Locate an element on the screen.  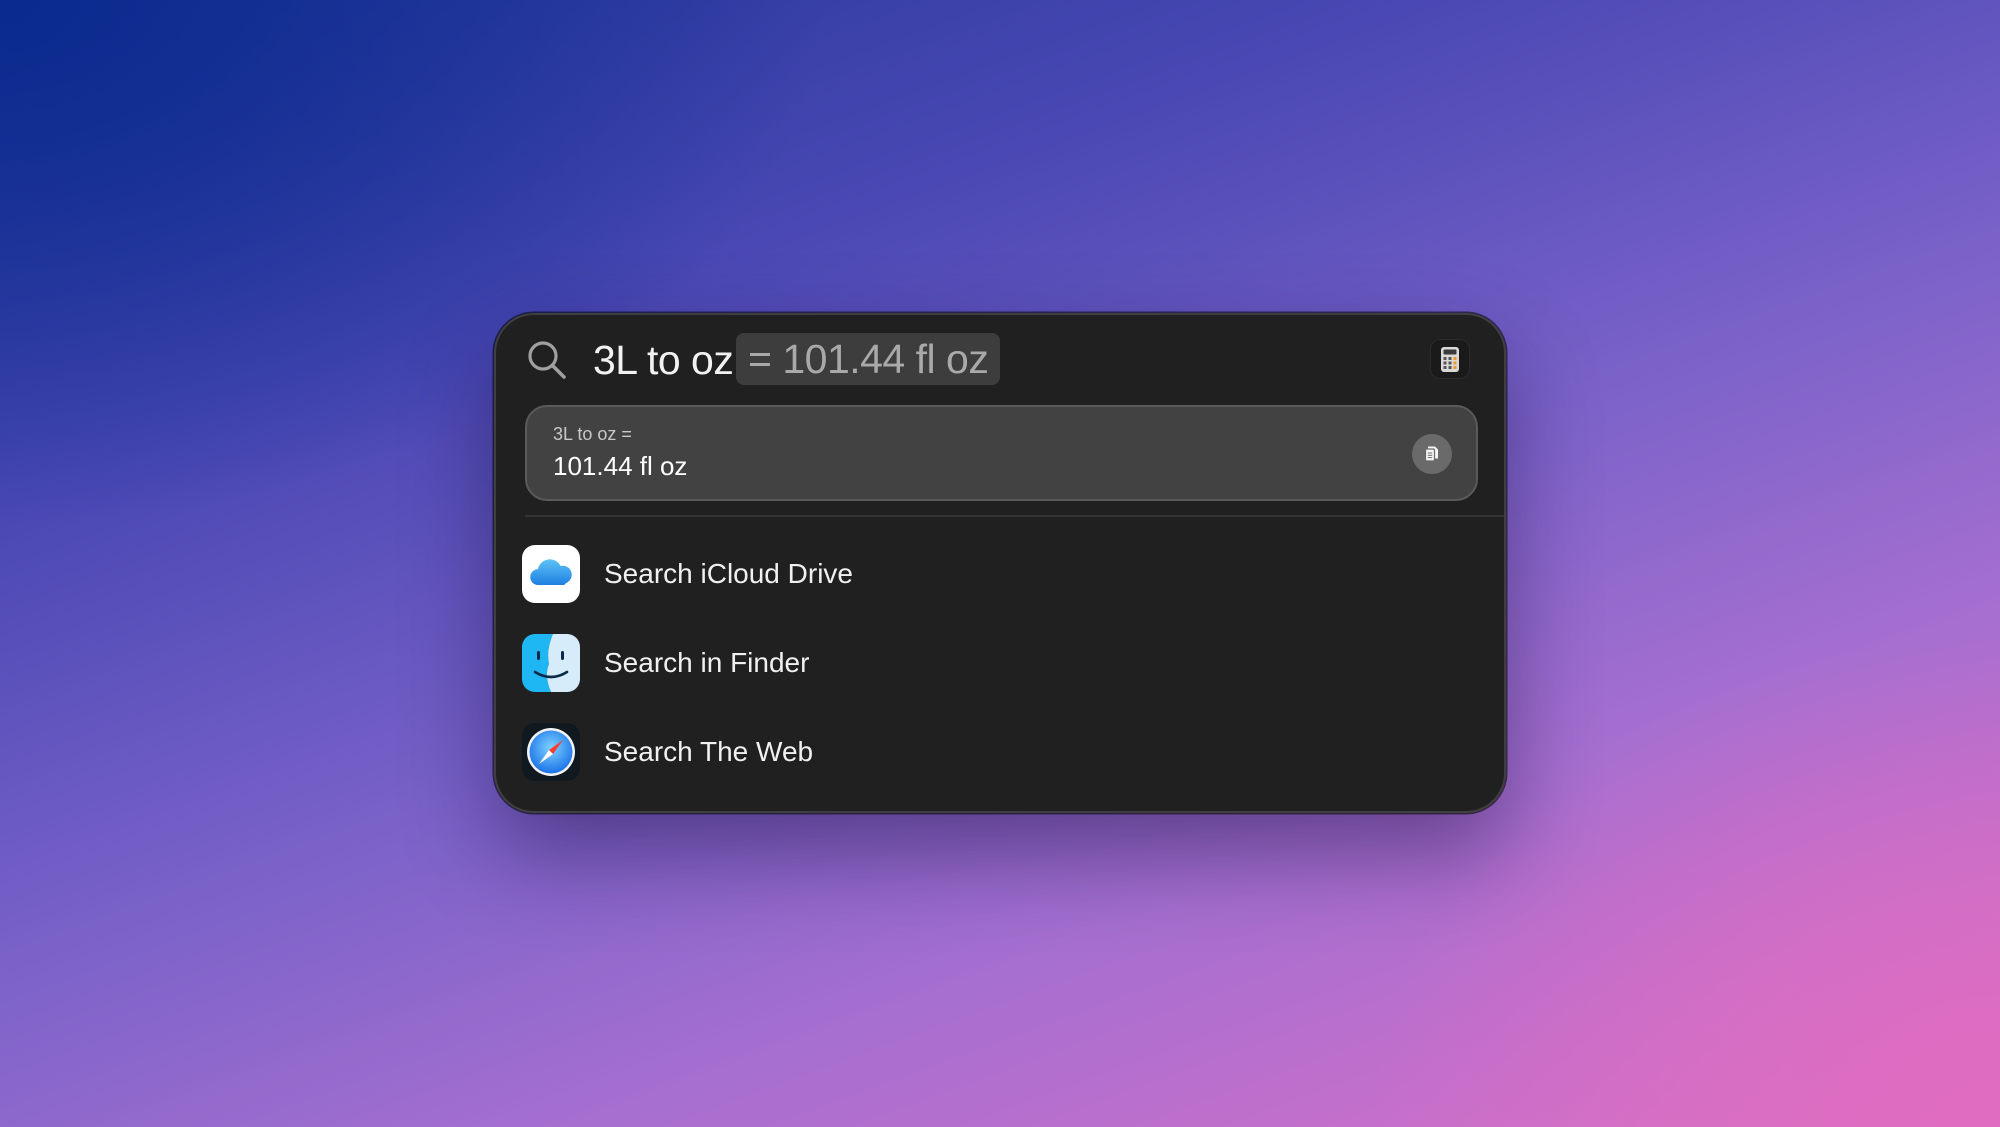
search-icon is located at coordinates (547, 360).